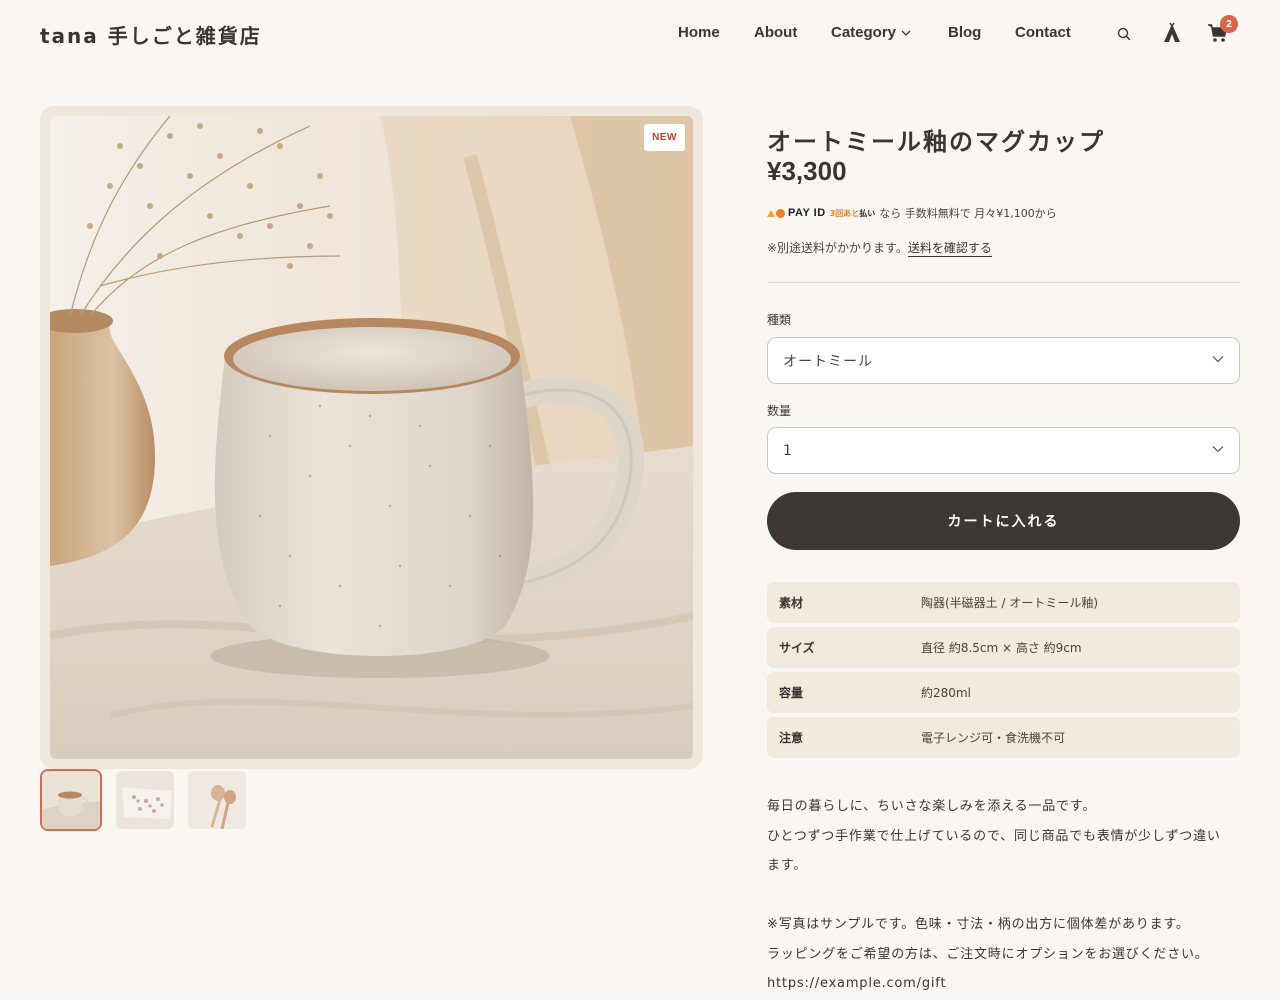 The height and width of the screenshot is (1000, 1280). Describe the element at coordinates (828, 361) in the screenshot. I see `type-select-value: オートミール` at that location.